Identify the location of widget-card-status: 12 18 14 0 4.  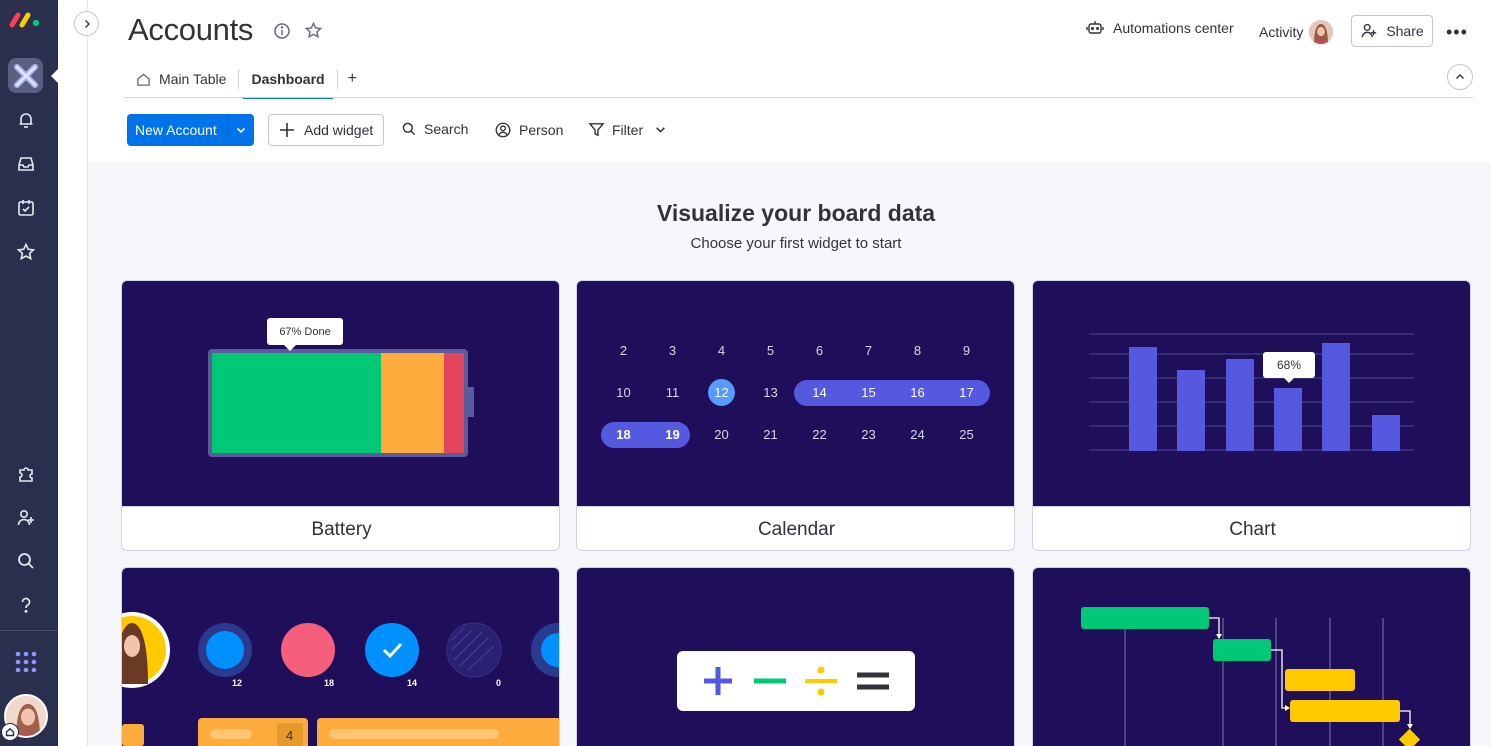
(340, 656).